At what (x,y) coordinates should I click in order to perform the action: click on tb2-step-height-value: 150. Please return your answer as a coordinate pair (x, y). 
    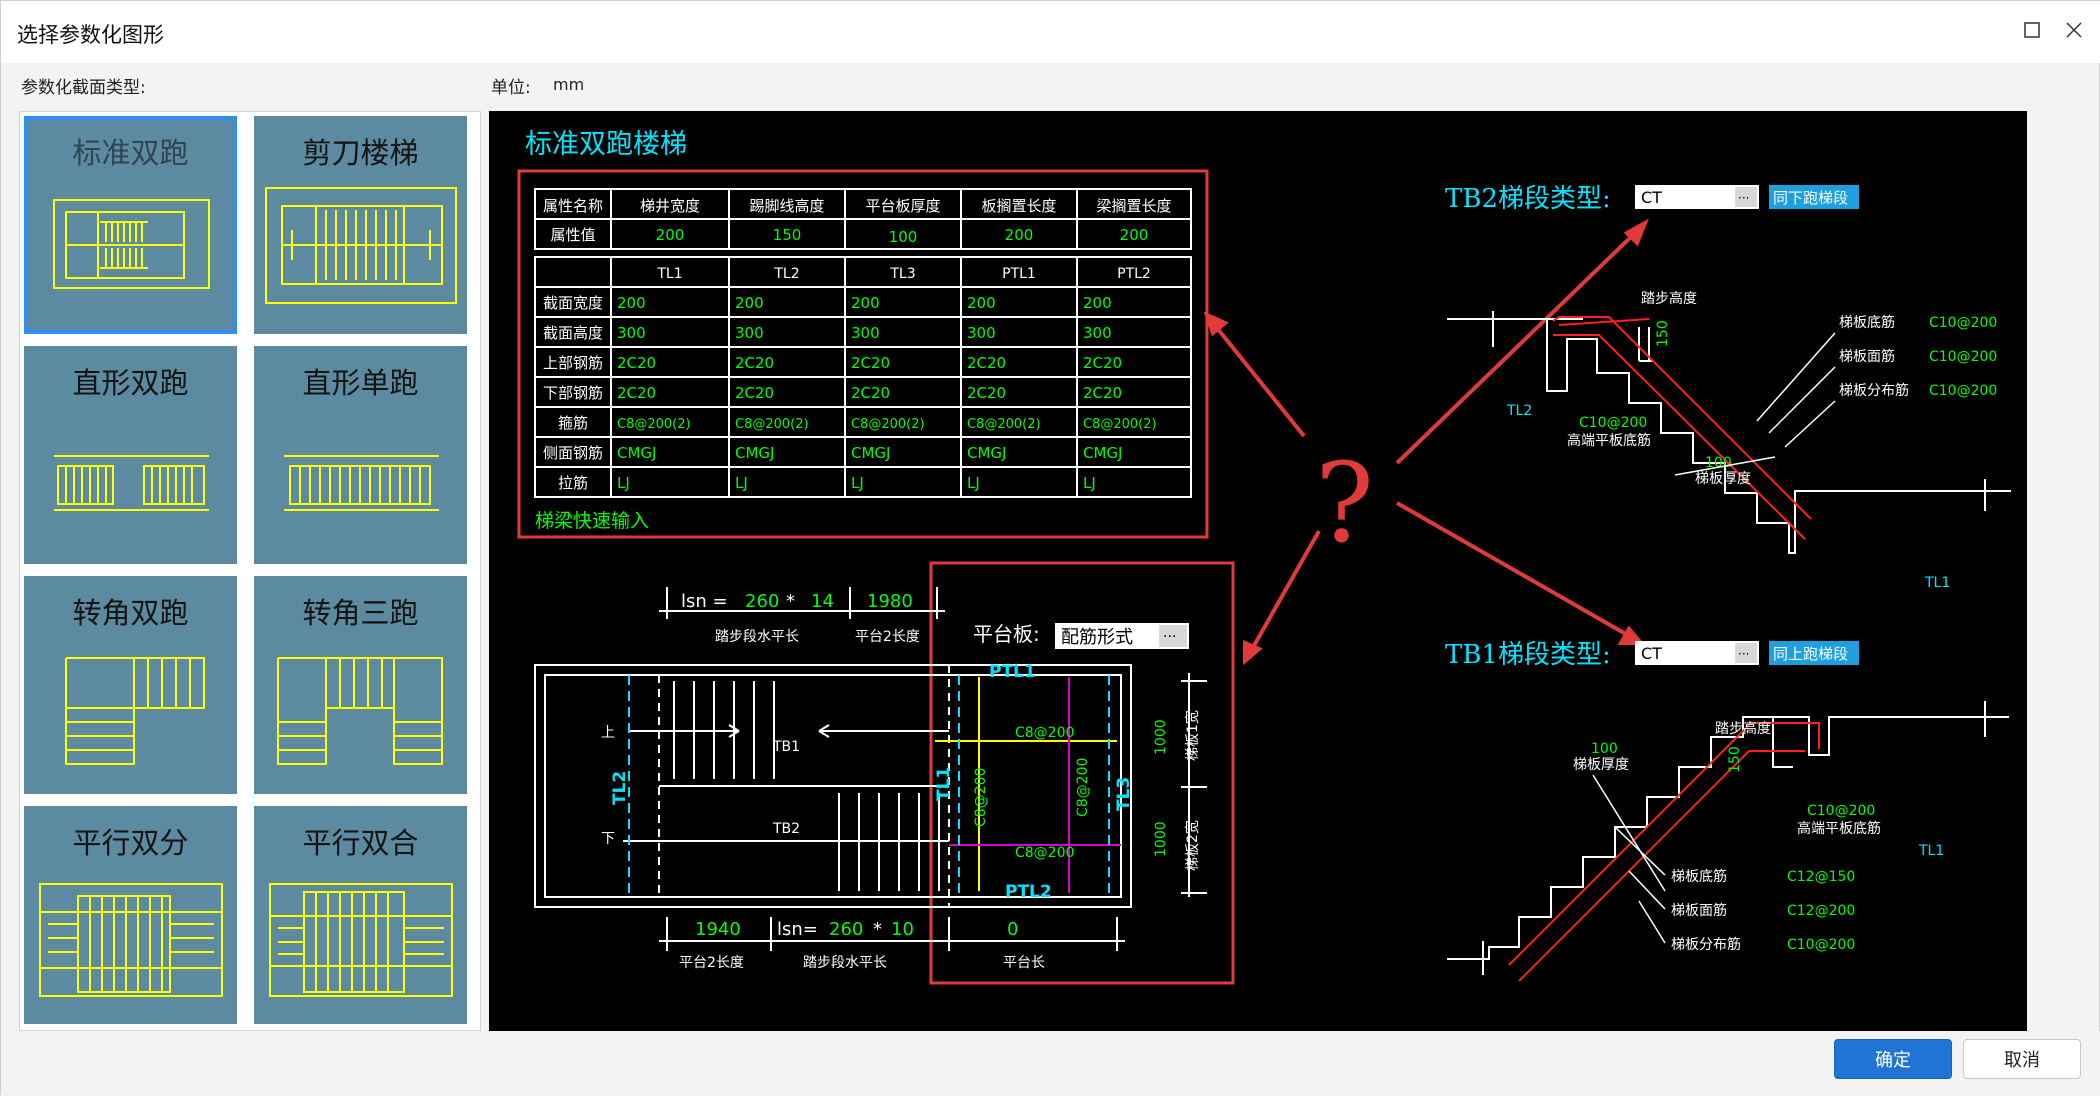
    Looking at the image, I should click on (1663, 333).